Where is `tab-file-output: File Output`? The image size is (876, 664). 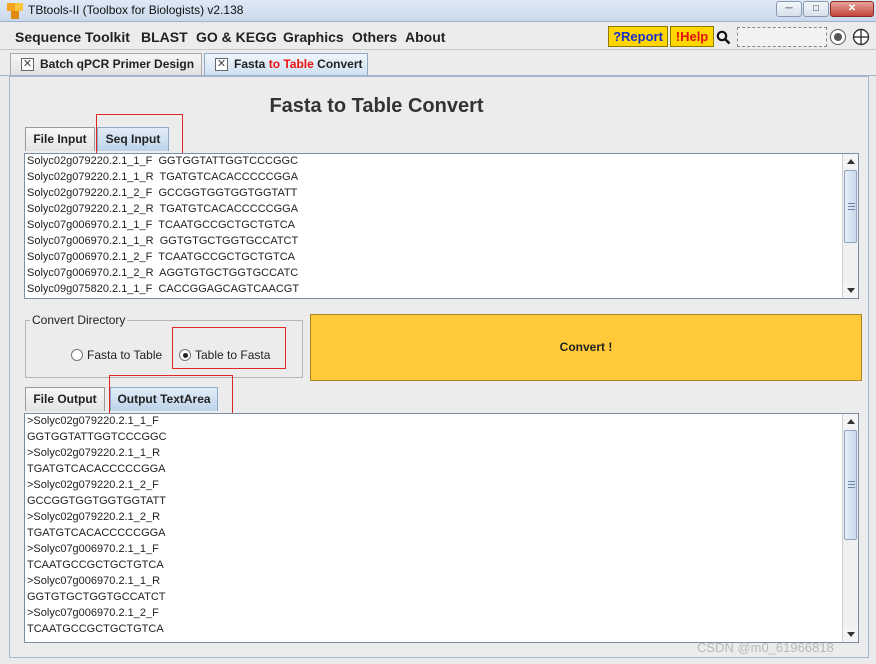
tab-file-output: File Output is located at coordinates (65, 399).